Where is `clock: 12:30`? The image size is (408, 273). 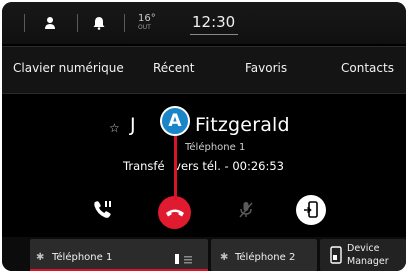 clock: 12:30 is located at coordinates (214, 22).